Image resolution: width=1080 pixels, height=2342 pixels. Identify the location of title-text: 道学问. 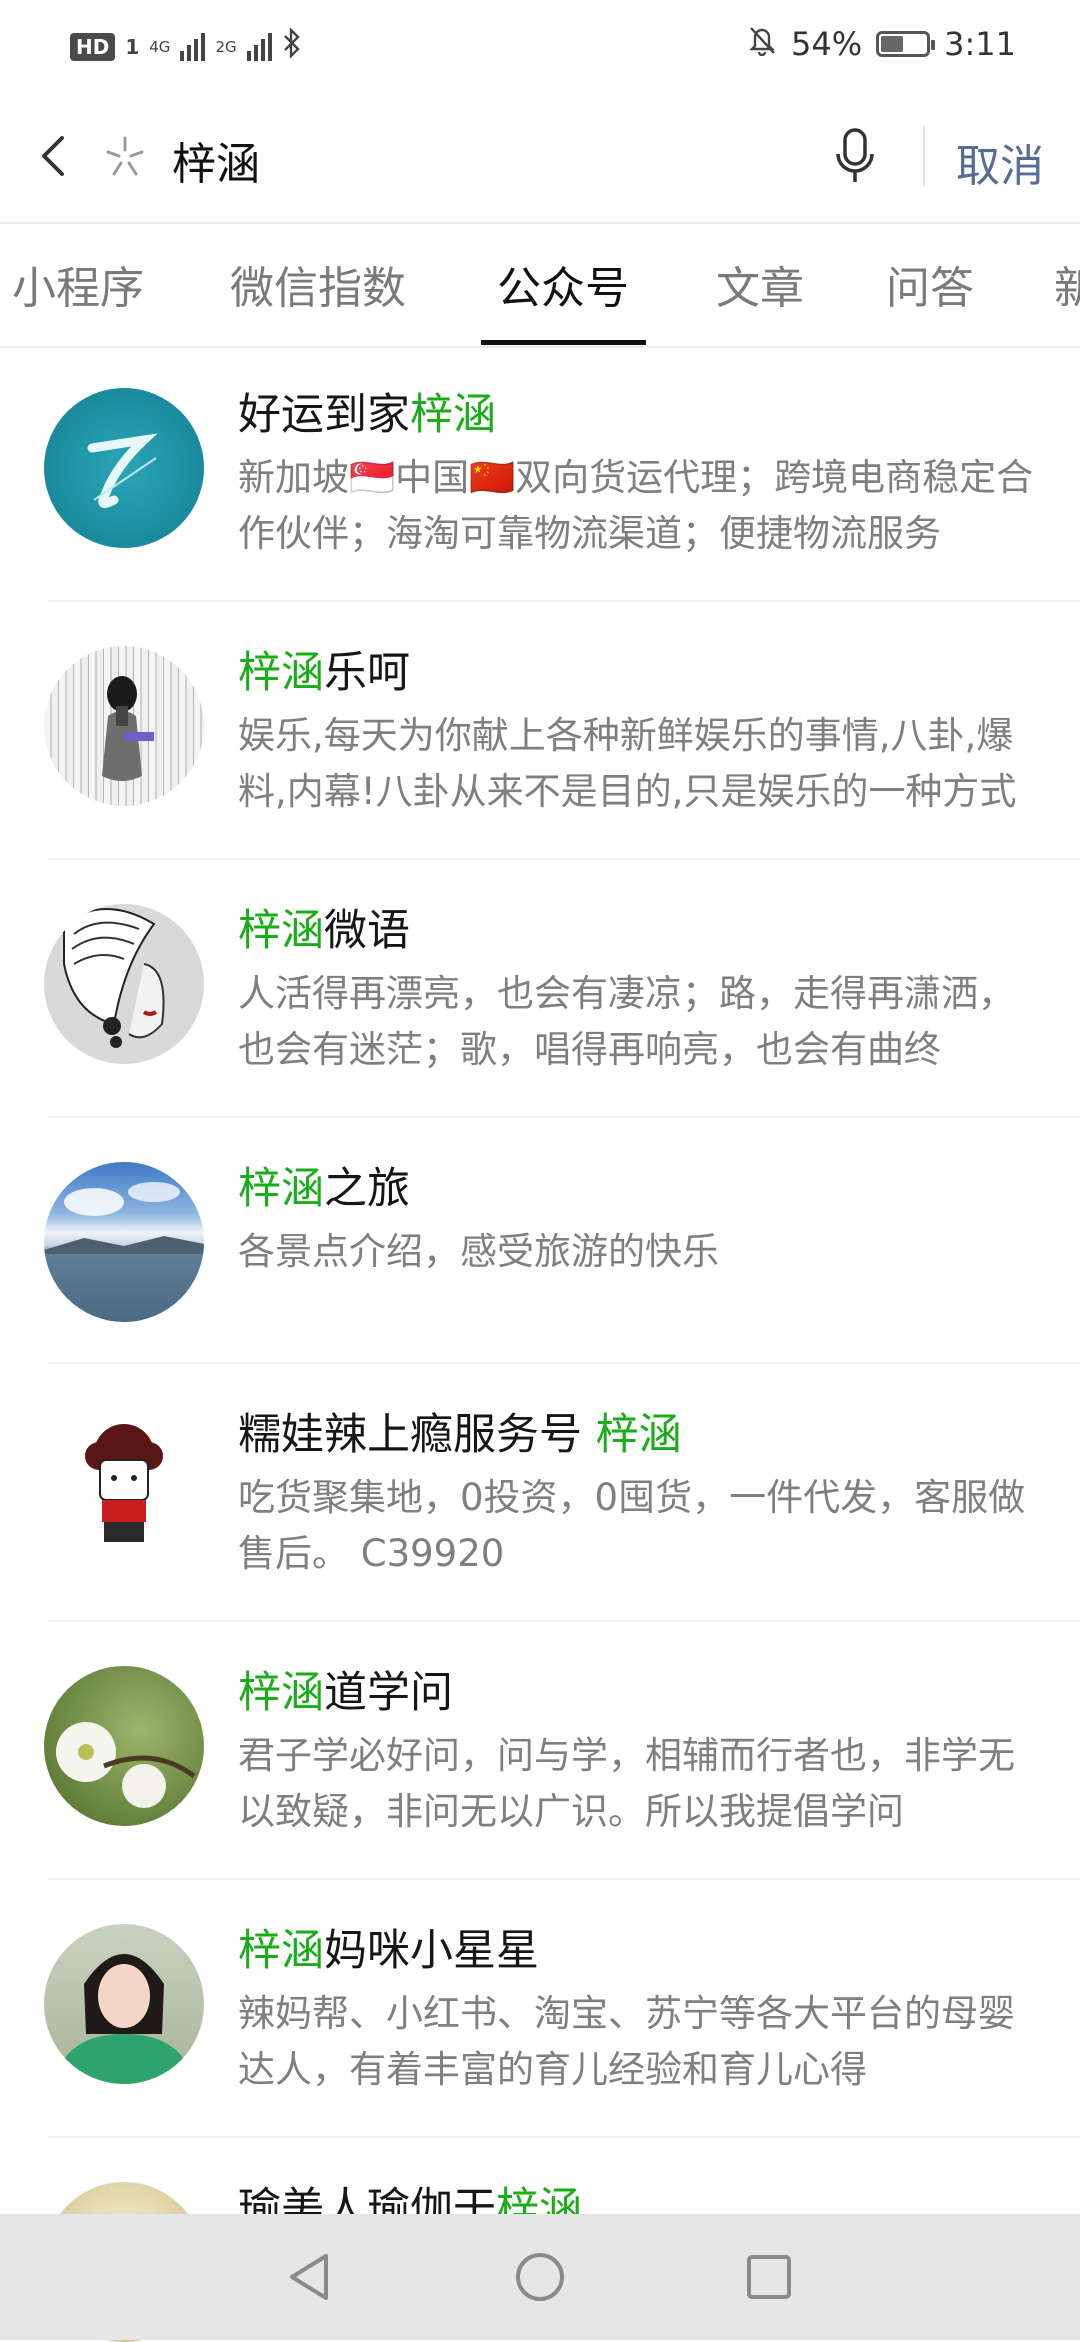
(388, 1693).